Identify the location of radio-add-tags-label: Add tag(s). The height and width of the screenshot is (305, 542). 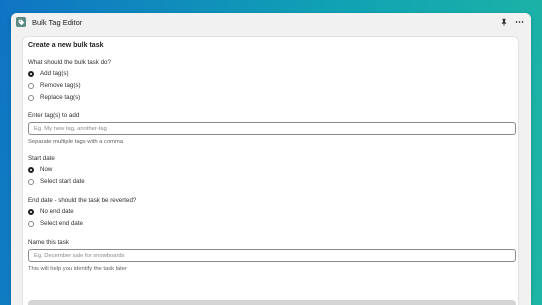
(54, 73).